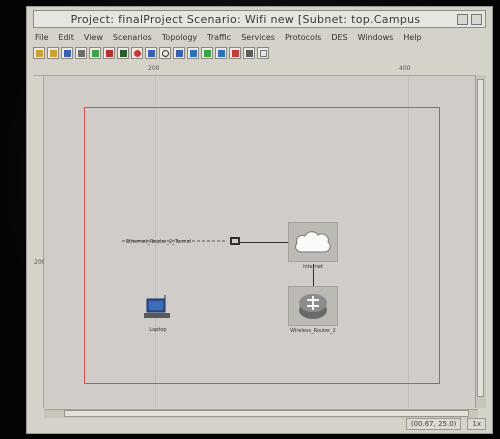 The width and height of the screenshot is (500, 439). I want to click on cloud-icon, so click(313, 242).